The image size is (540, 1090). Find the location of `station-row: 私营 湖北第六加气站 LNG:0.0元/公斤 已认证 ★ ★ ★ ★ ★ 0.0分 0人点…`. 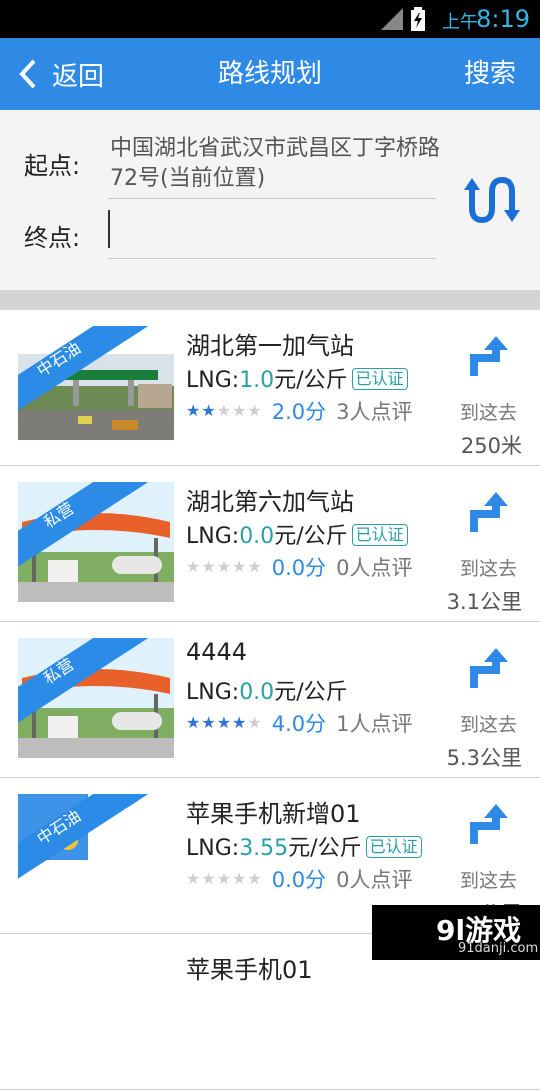

station-row: 私营 湖北第六加气站 LNG:0.0元/公斤 已认证 ★ ★ ★ ★ ★ 0.0分 0人点… is located at coordinates (270, 544).